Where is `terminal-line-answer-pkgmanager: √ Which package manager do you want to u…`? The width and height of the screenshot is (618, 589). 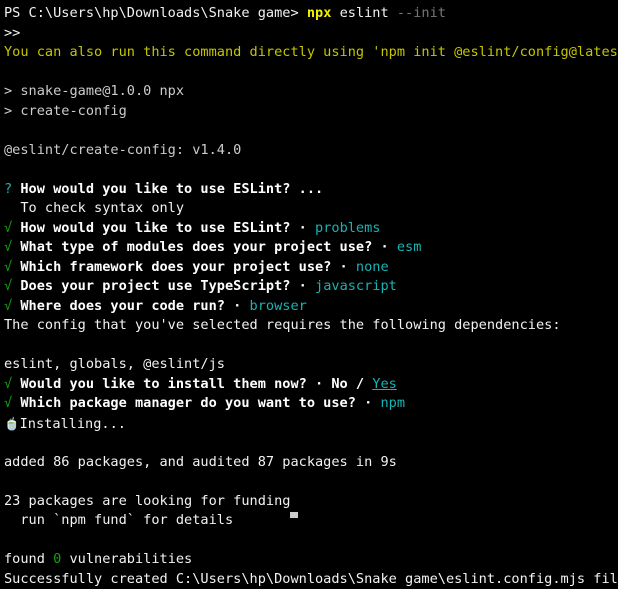 terminal-line-answer-pkgmanager: √ Which package manager do you want to u… is located at coordinates (311, 404).